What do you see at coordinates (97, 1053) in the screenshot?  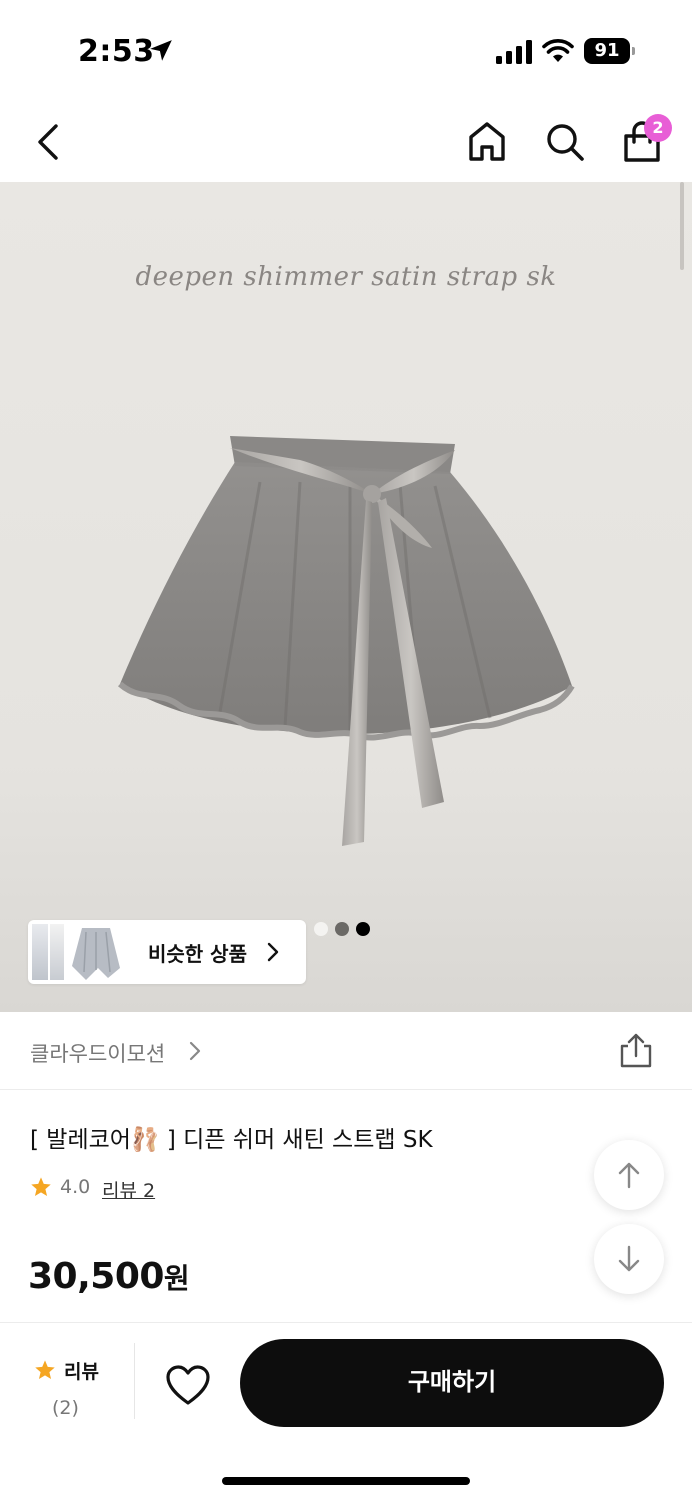 I see `shop-name-link: 클라우드이모션` at bounding box center [97, 1053].